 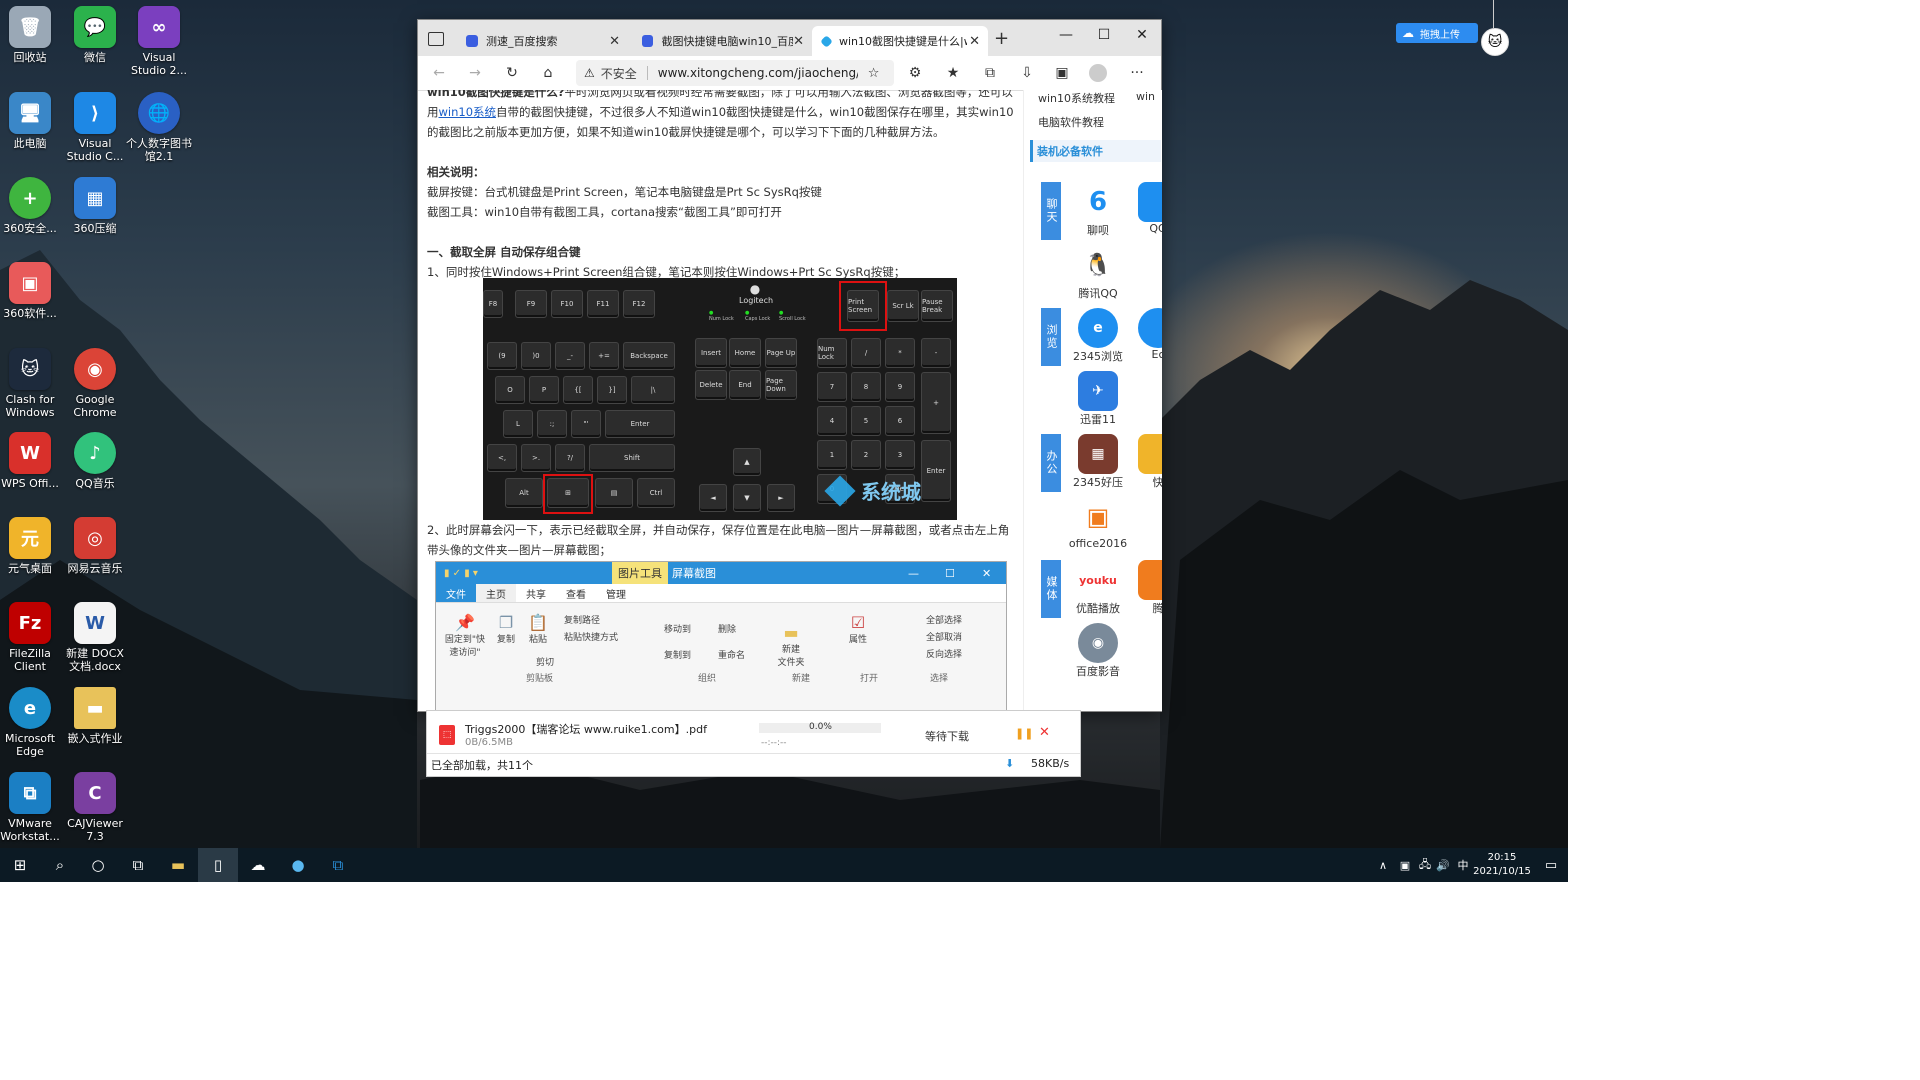 What do you see at coordinates (30, 198) in the screenshot?
I see `360-security-icon: +` at bounding box center [30, 198].